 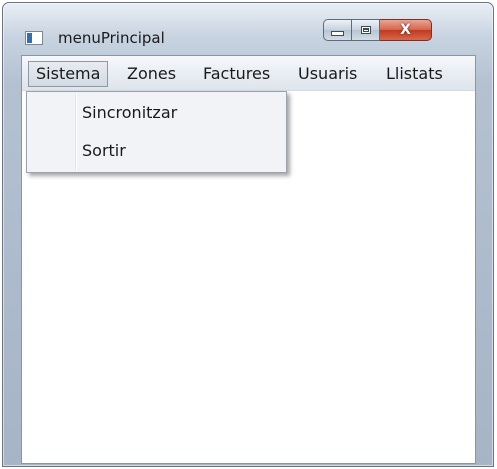 I want to click on close-icon: X, so click(x=405, y=30).